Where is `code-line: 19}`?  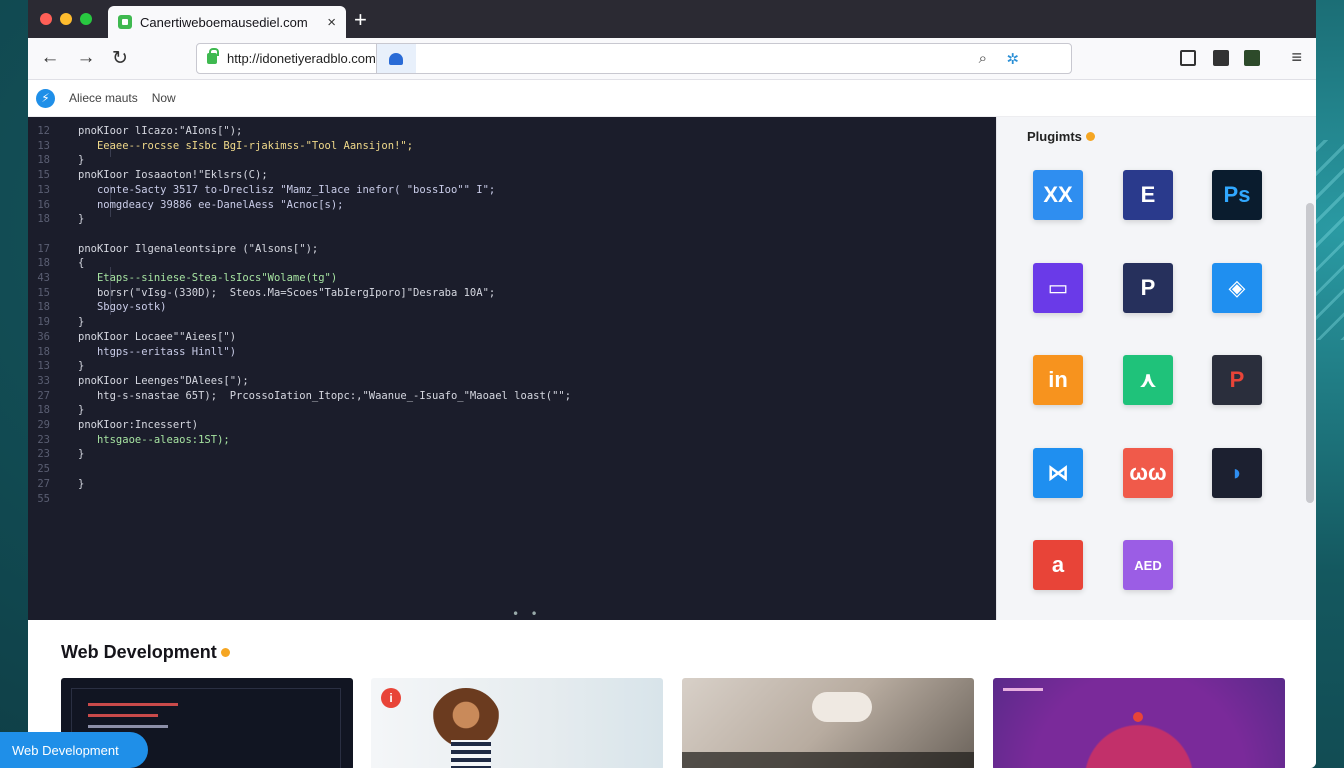
code-line: 19} is located at coordinates (56, 323).